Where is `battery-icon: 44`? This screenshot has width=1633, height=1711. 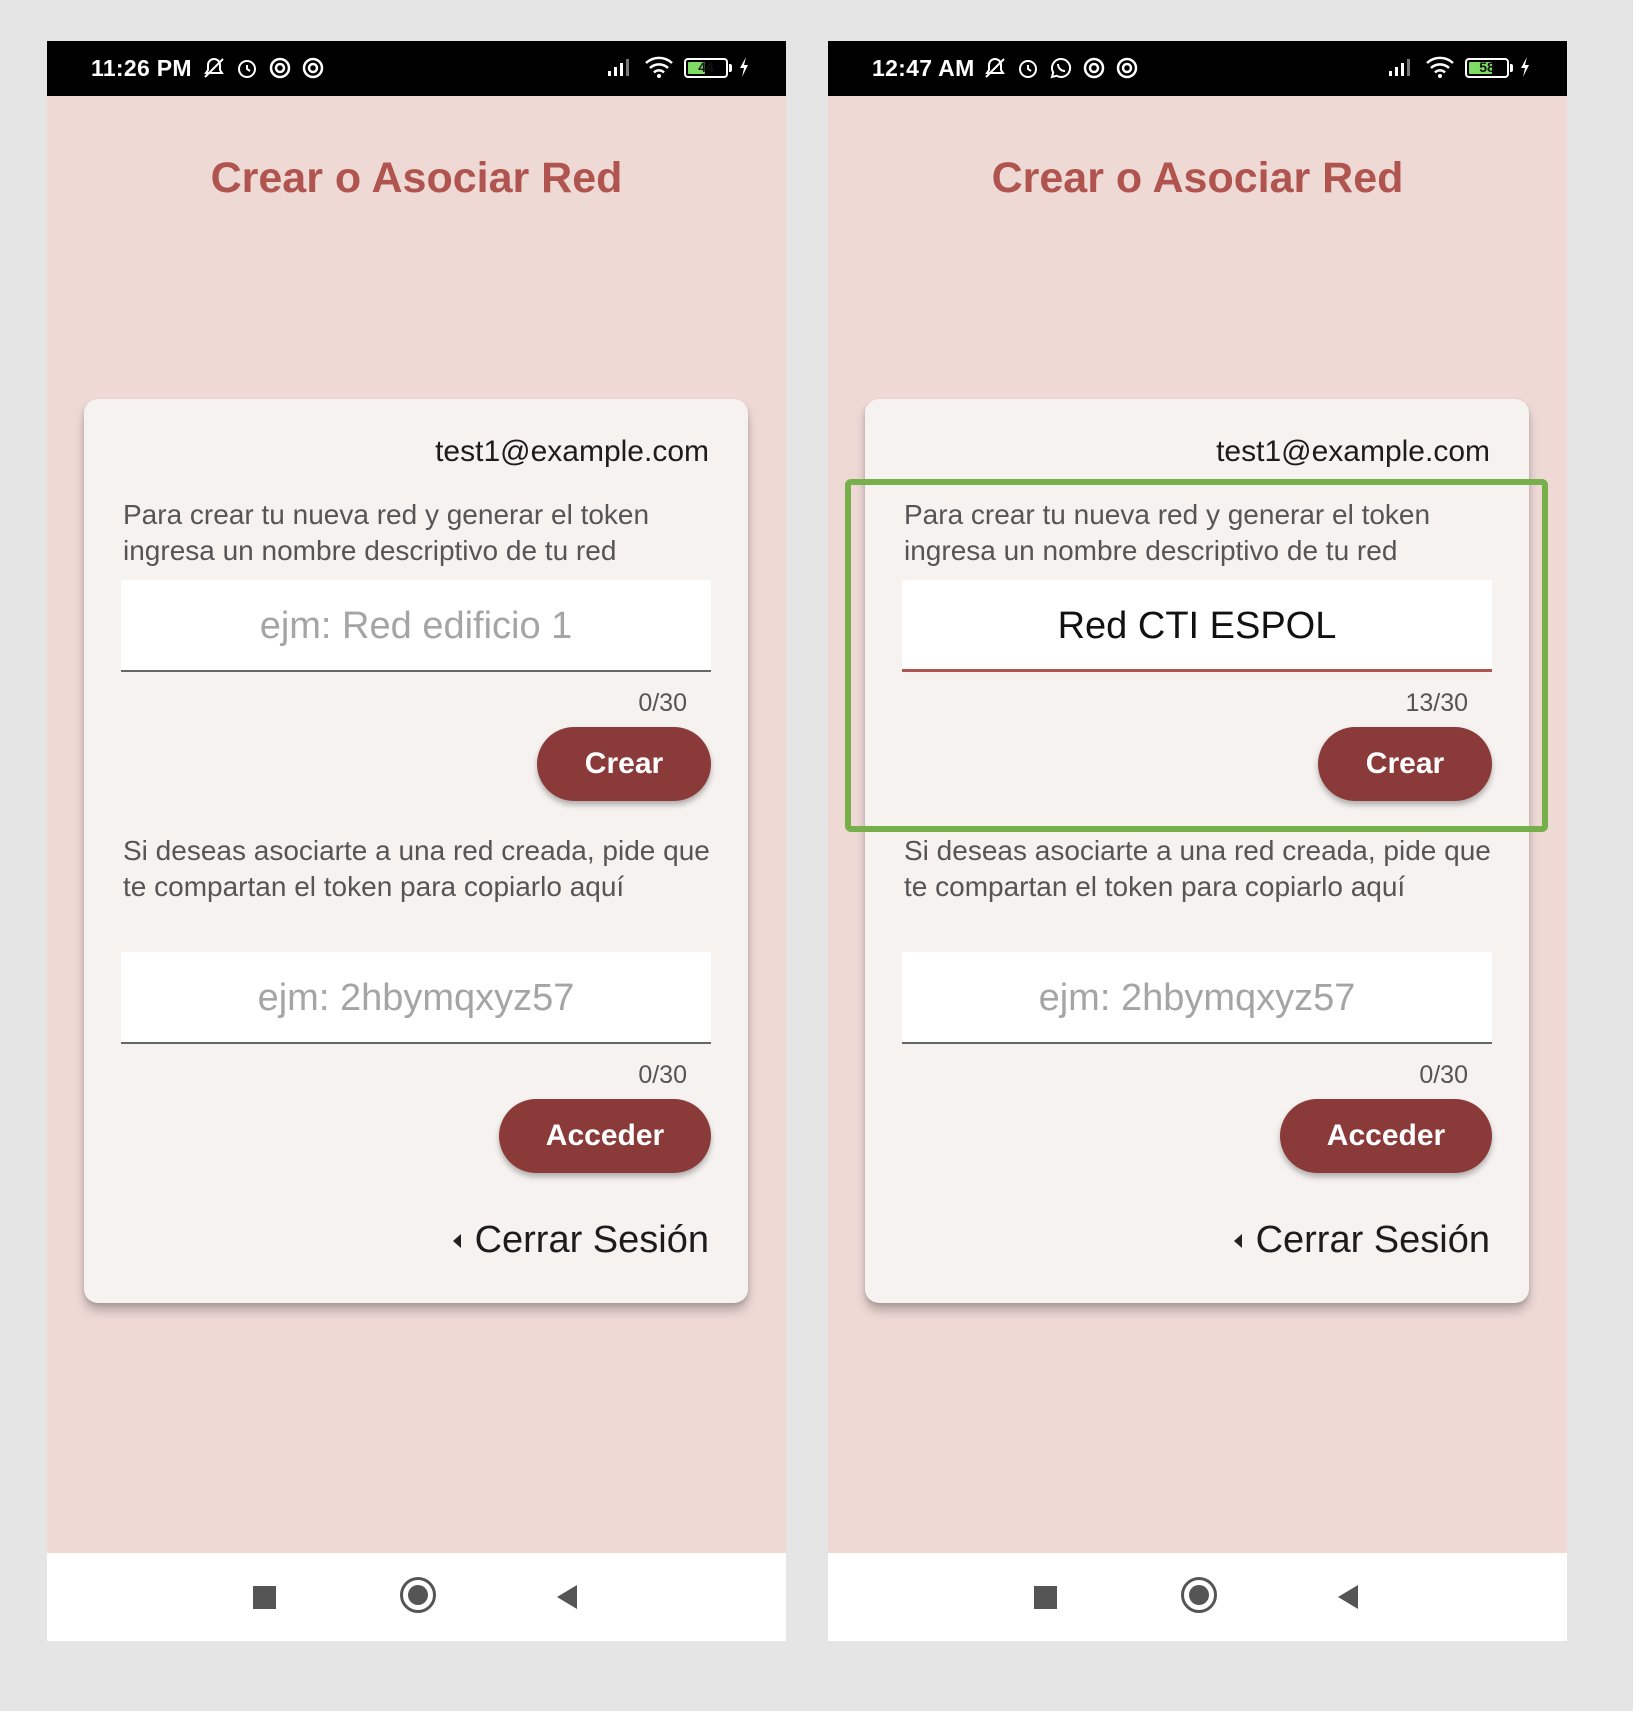 battery-icon: 44 is located at coordinates (708, 68).